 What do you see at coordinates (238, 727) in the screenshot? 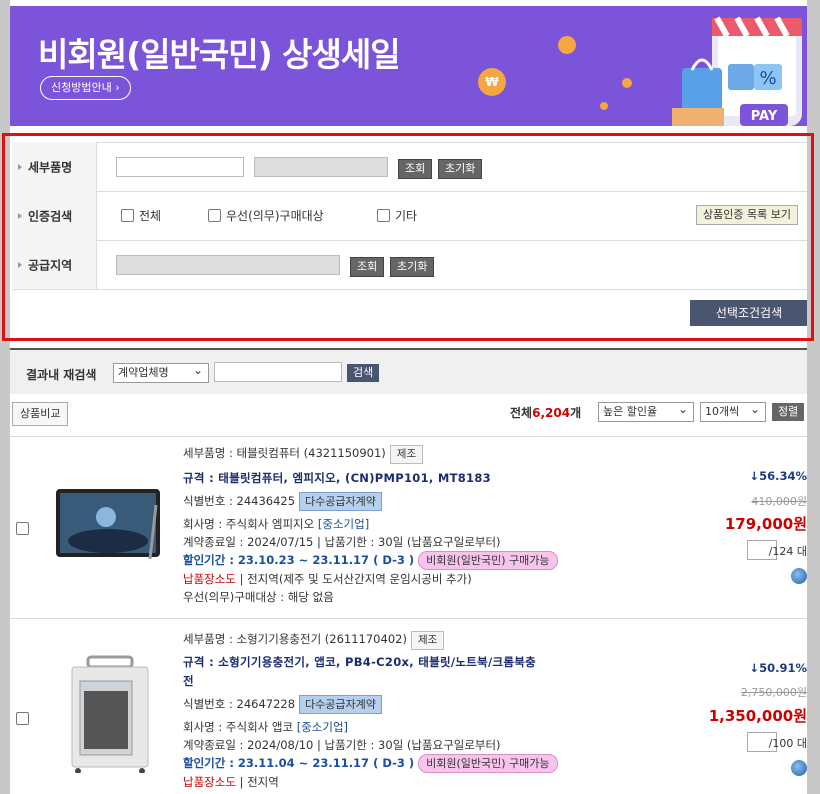
I see `company-name: 회사명 : 주식회사 앱코` at bounding box center [238, 727].